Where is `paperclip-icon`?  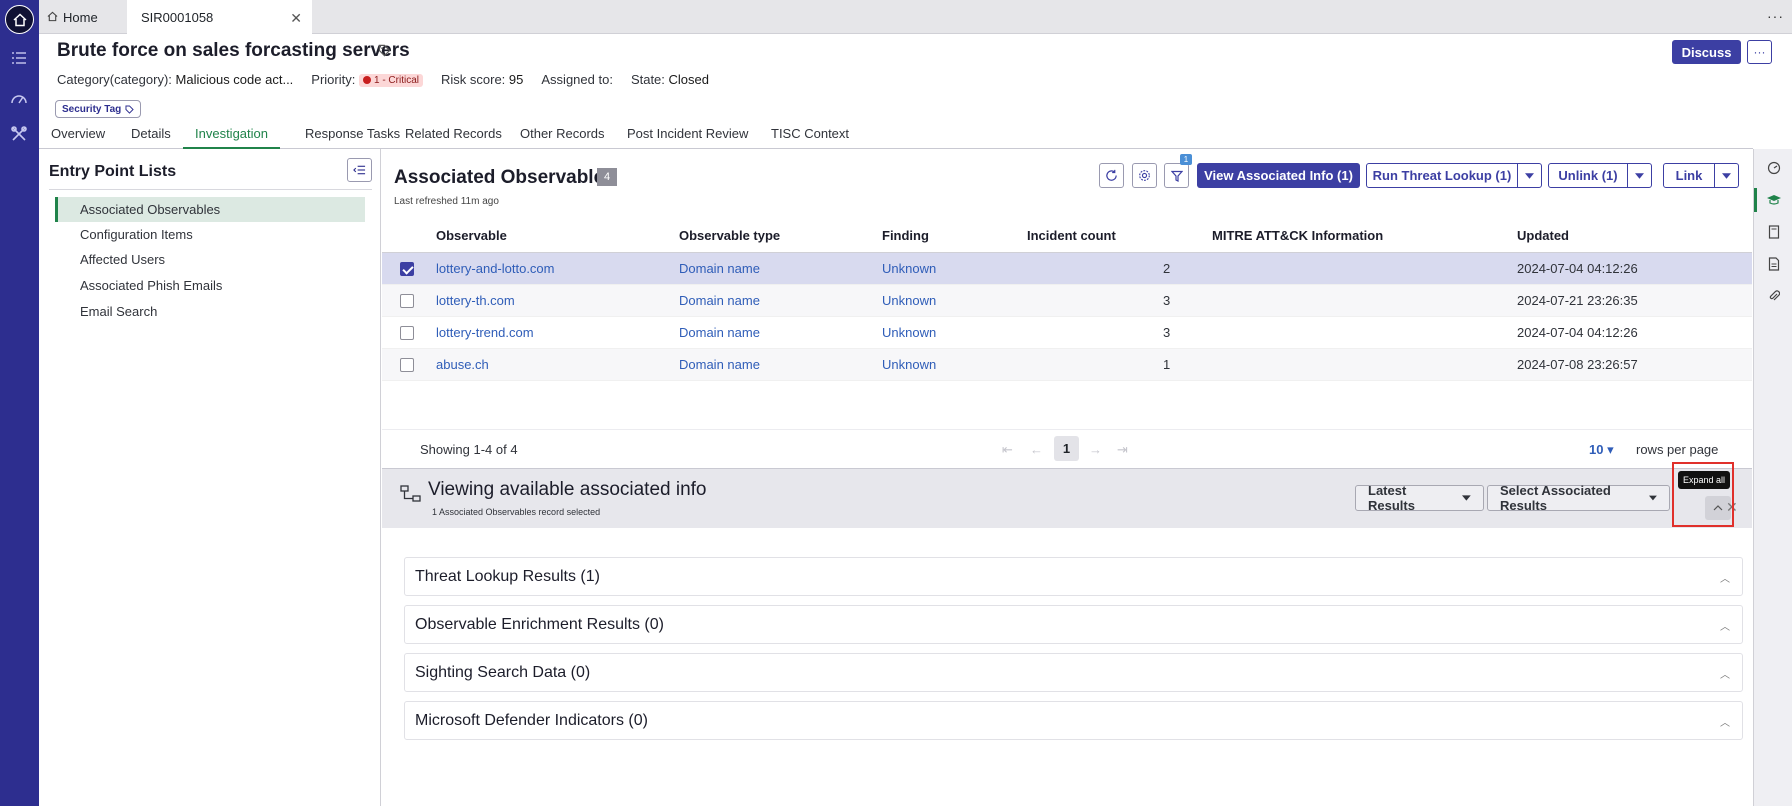
paperclip-icon is located at coordinates (1774, 296).